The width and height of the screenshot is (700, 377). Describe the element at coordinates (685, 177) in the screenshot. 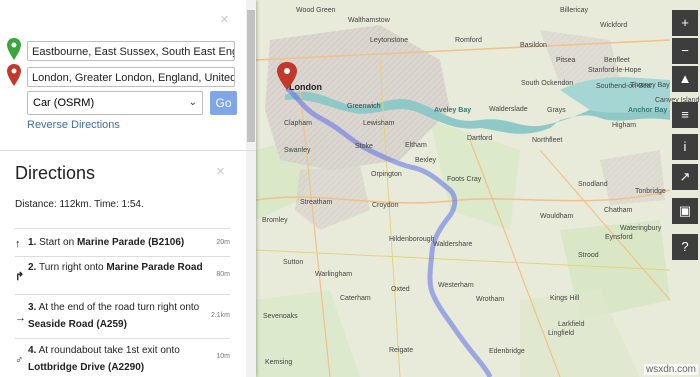

I see `share-button: ↗` at that location.